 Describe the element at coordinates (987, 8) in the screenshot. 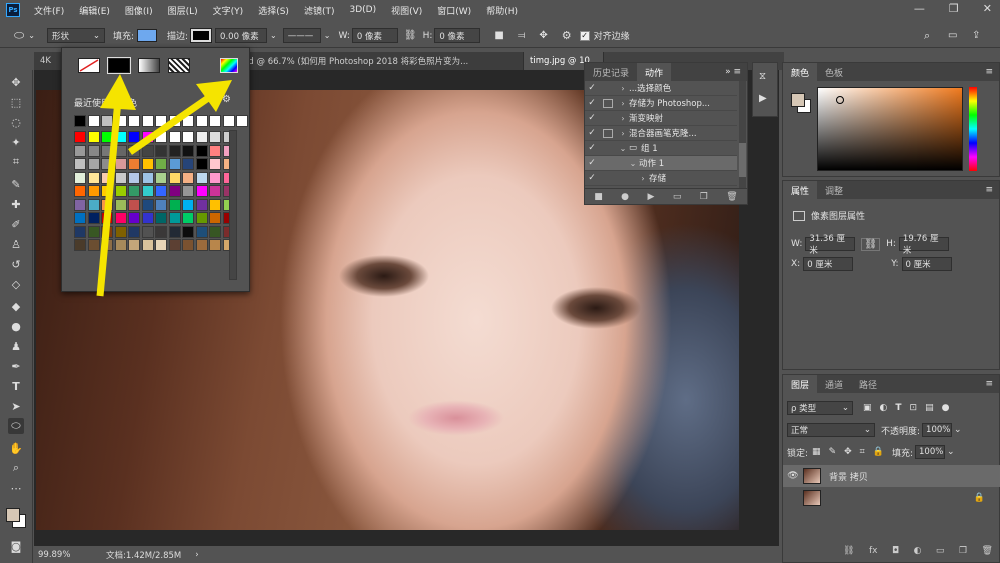

I see `close-button: ✕` at that location.